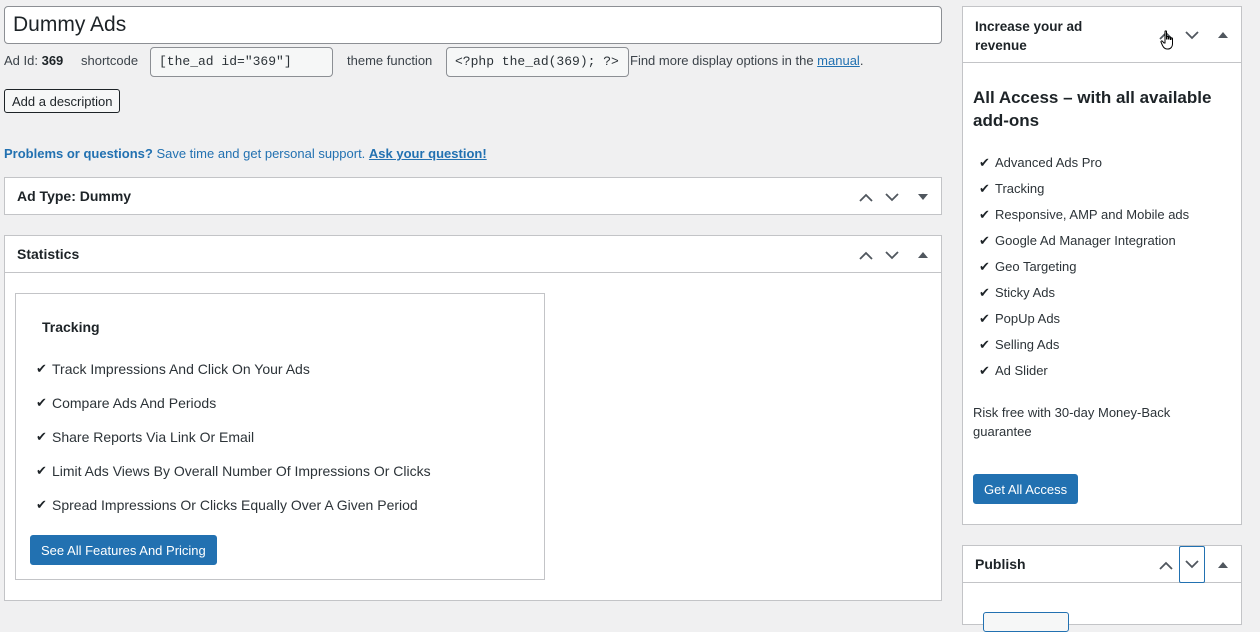 The image size is (1260, 632). I want to click on publish-title: Publish, so click(1000, 564).